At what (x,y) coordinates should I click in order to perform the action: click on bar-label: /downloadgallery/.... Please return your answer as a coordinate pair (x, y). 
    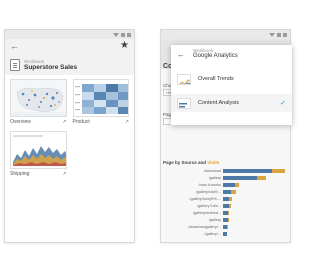
    Looking at the image, I should click on (204, 227).